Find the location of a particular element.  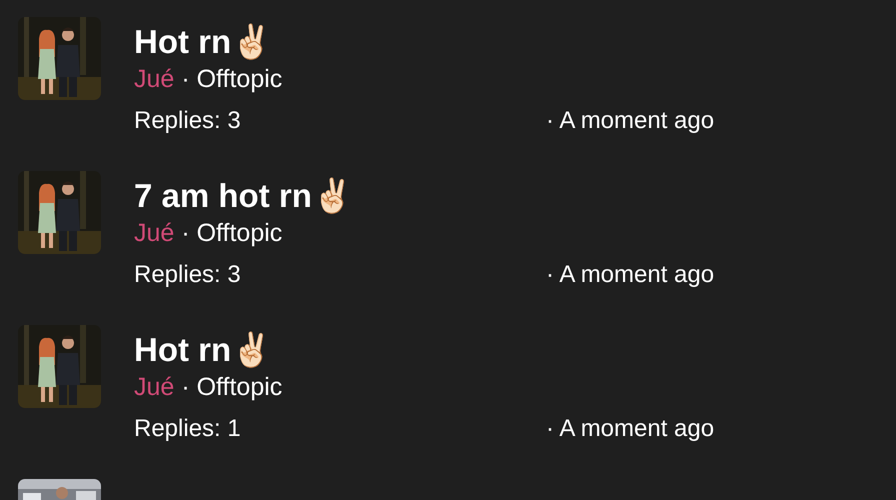

reply-count: Replies: 1 is located at coordinates (187, 429).